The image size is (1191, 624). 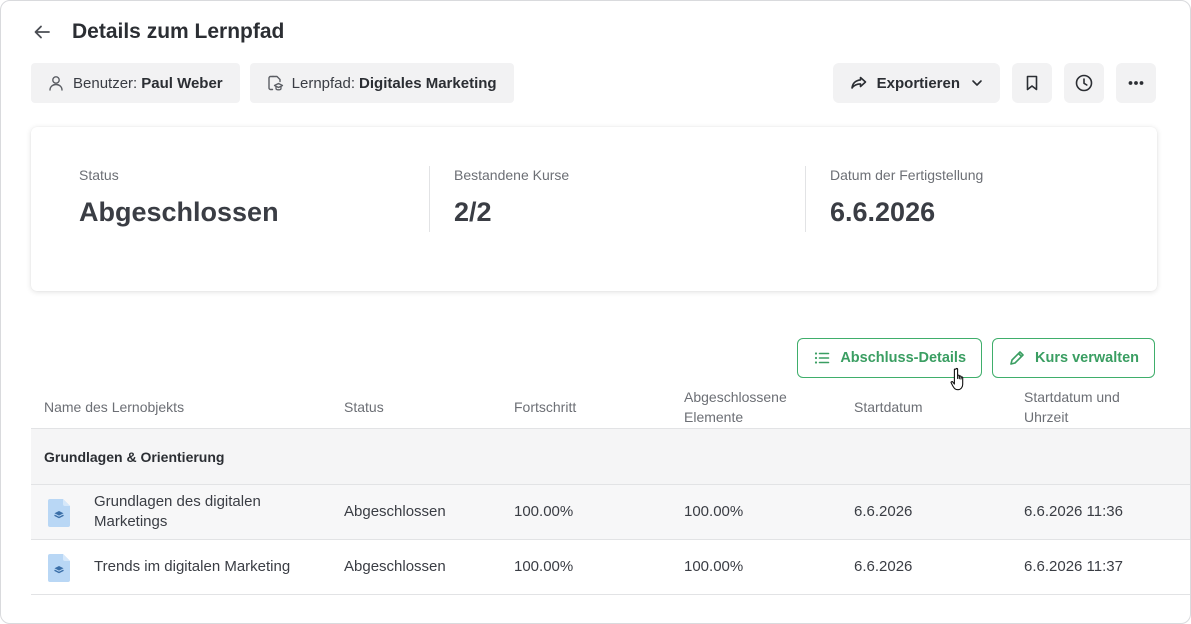 I want to click on chevron-down-icon, so click(x=977, y=83).